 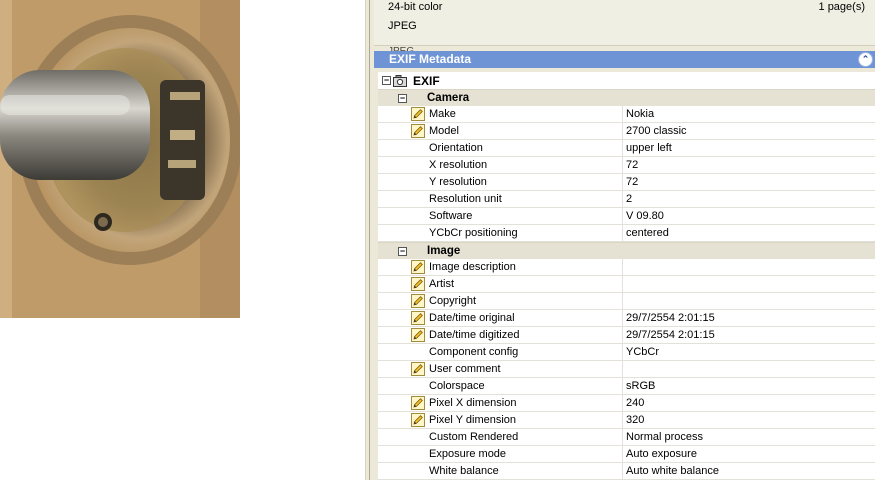 I want to click on property-name: Artist, so click(x=526, y=284).